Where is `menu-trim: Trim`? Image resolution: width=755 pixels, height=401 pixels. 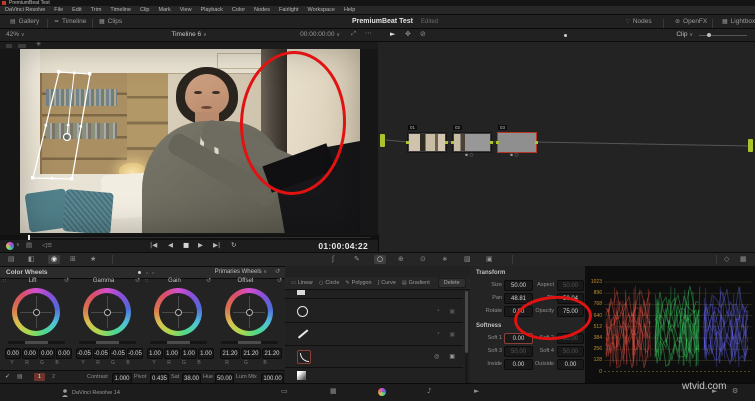 menu-trim: Trim is located at coordinates (96, 10).